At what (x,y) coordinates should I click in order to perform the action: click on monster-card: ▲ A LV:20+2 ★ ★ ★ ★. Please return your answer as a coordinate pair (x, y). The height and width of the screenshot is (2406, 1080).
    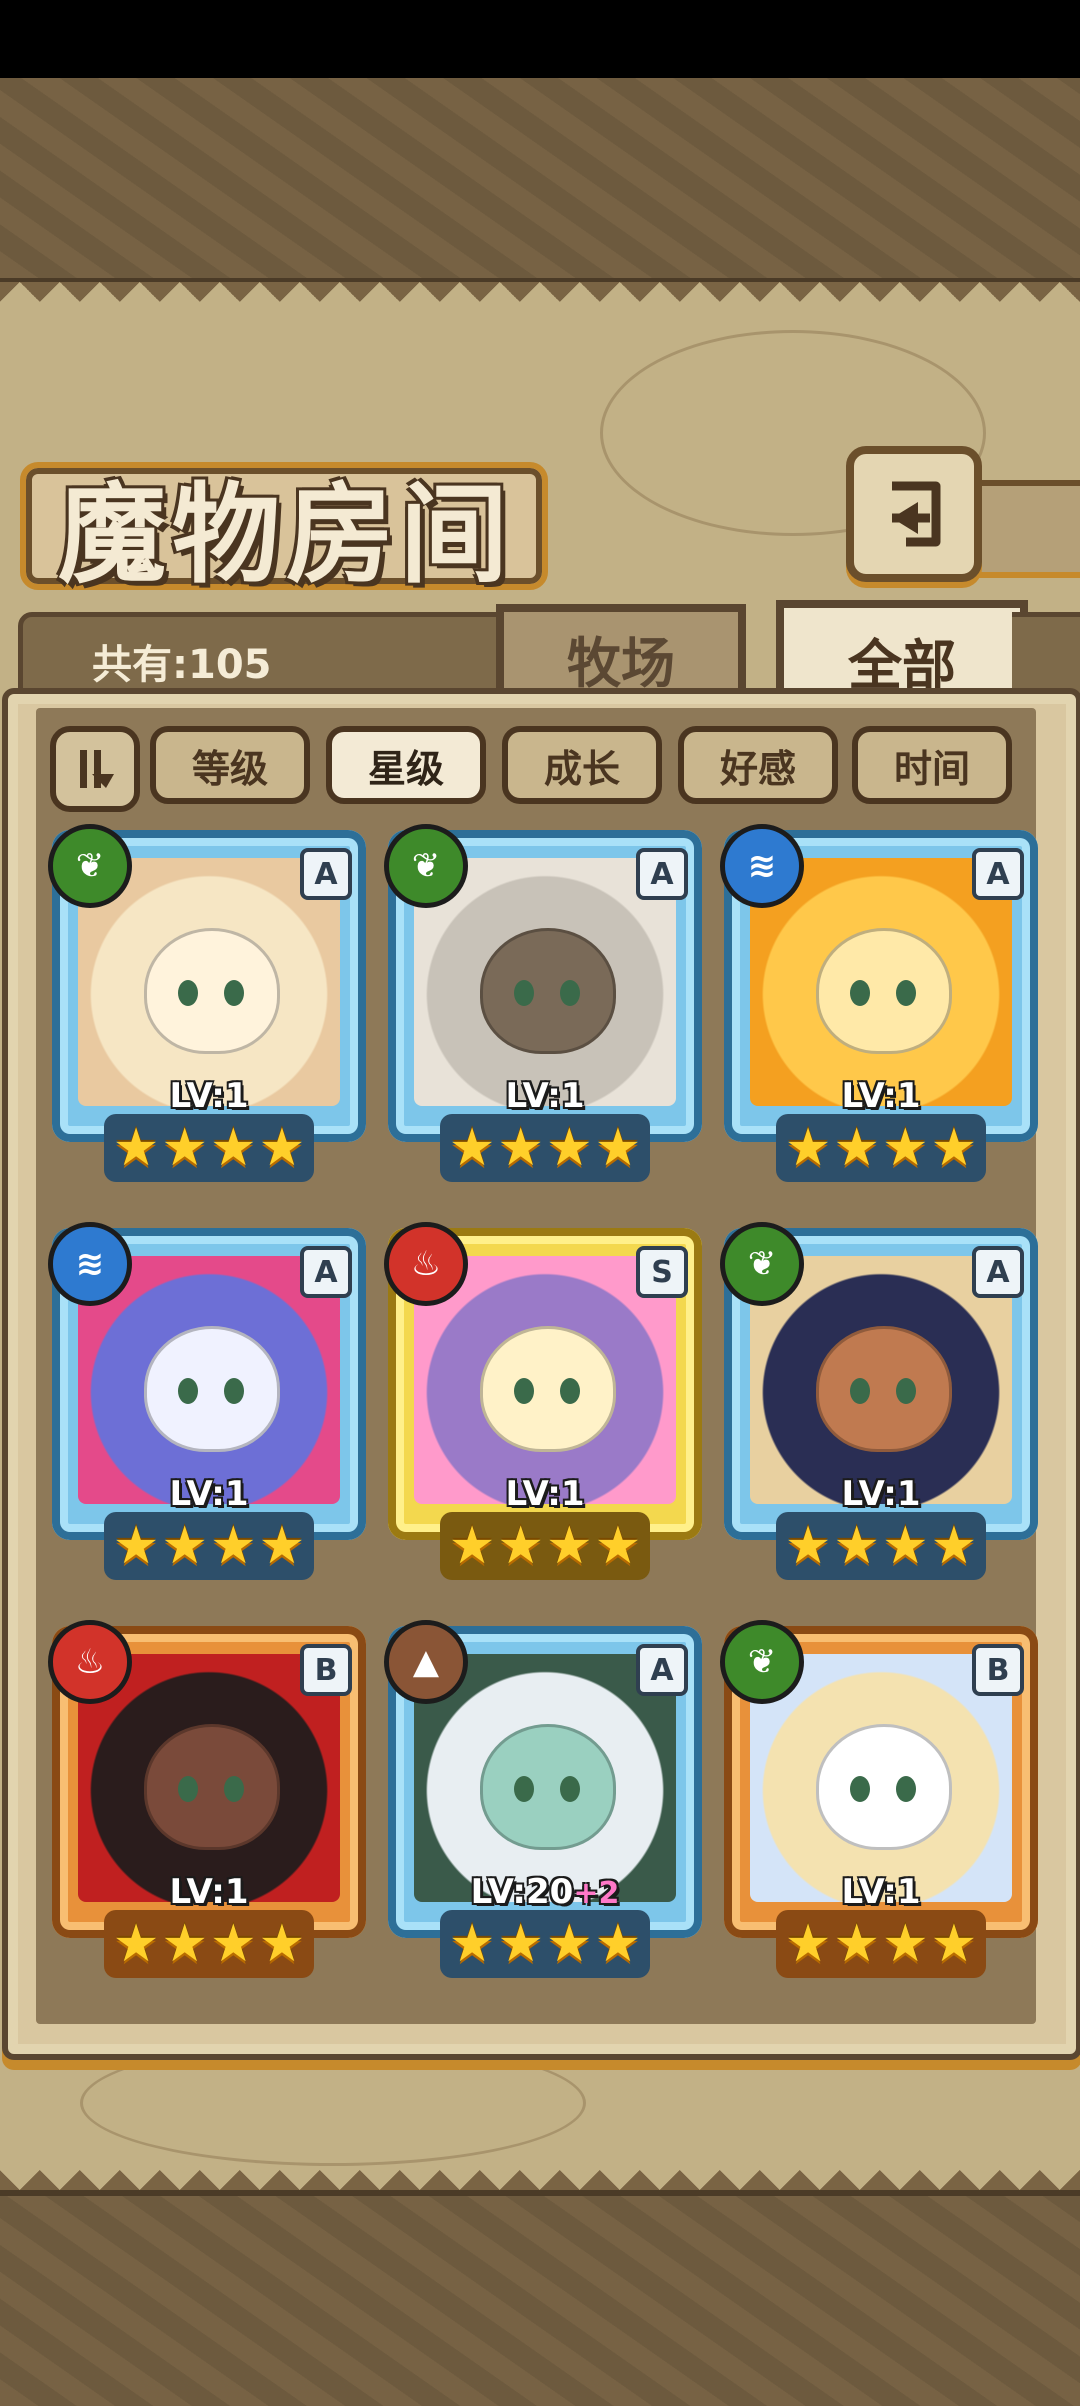
    Looking at the image, I should click on (543, 1801).